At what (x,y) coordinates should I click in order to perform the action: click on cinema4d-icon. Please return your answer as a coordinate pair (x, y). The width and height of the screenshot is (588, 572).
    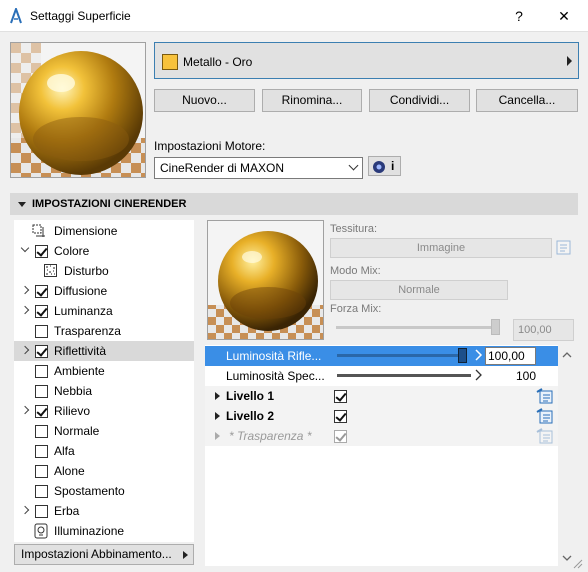
    Looking at the image, I should click on (379, 167).